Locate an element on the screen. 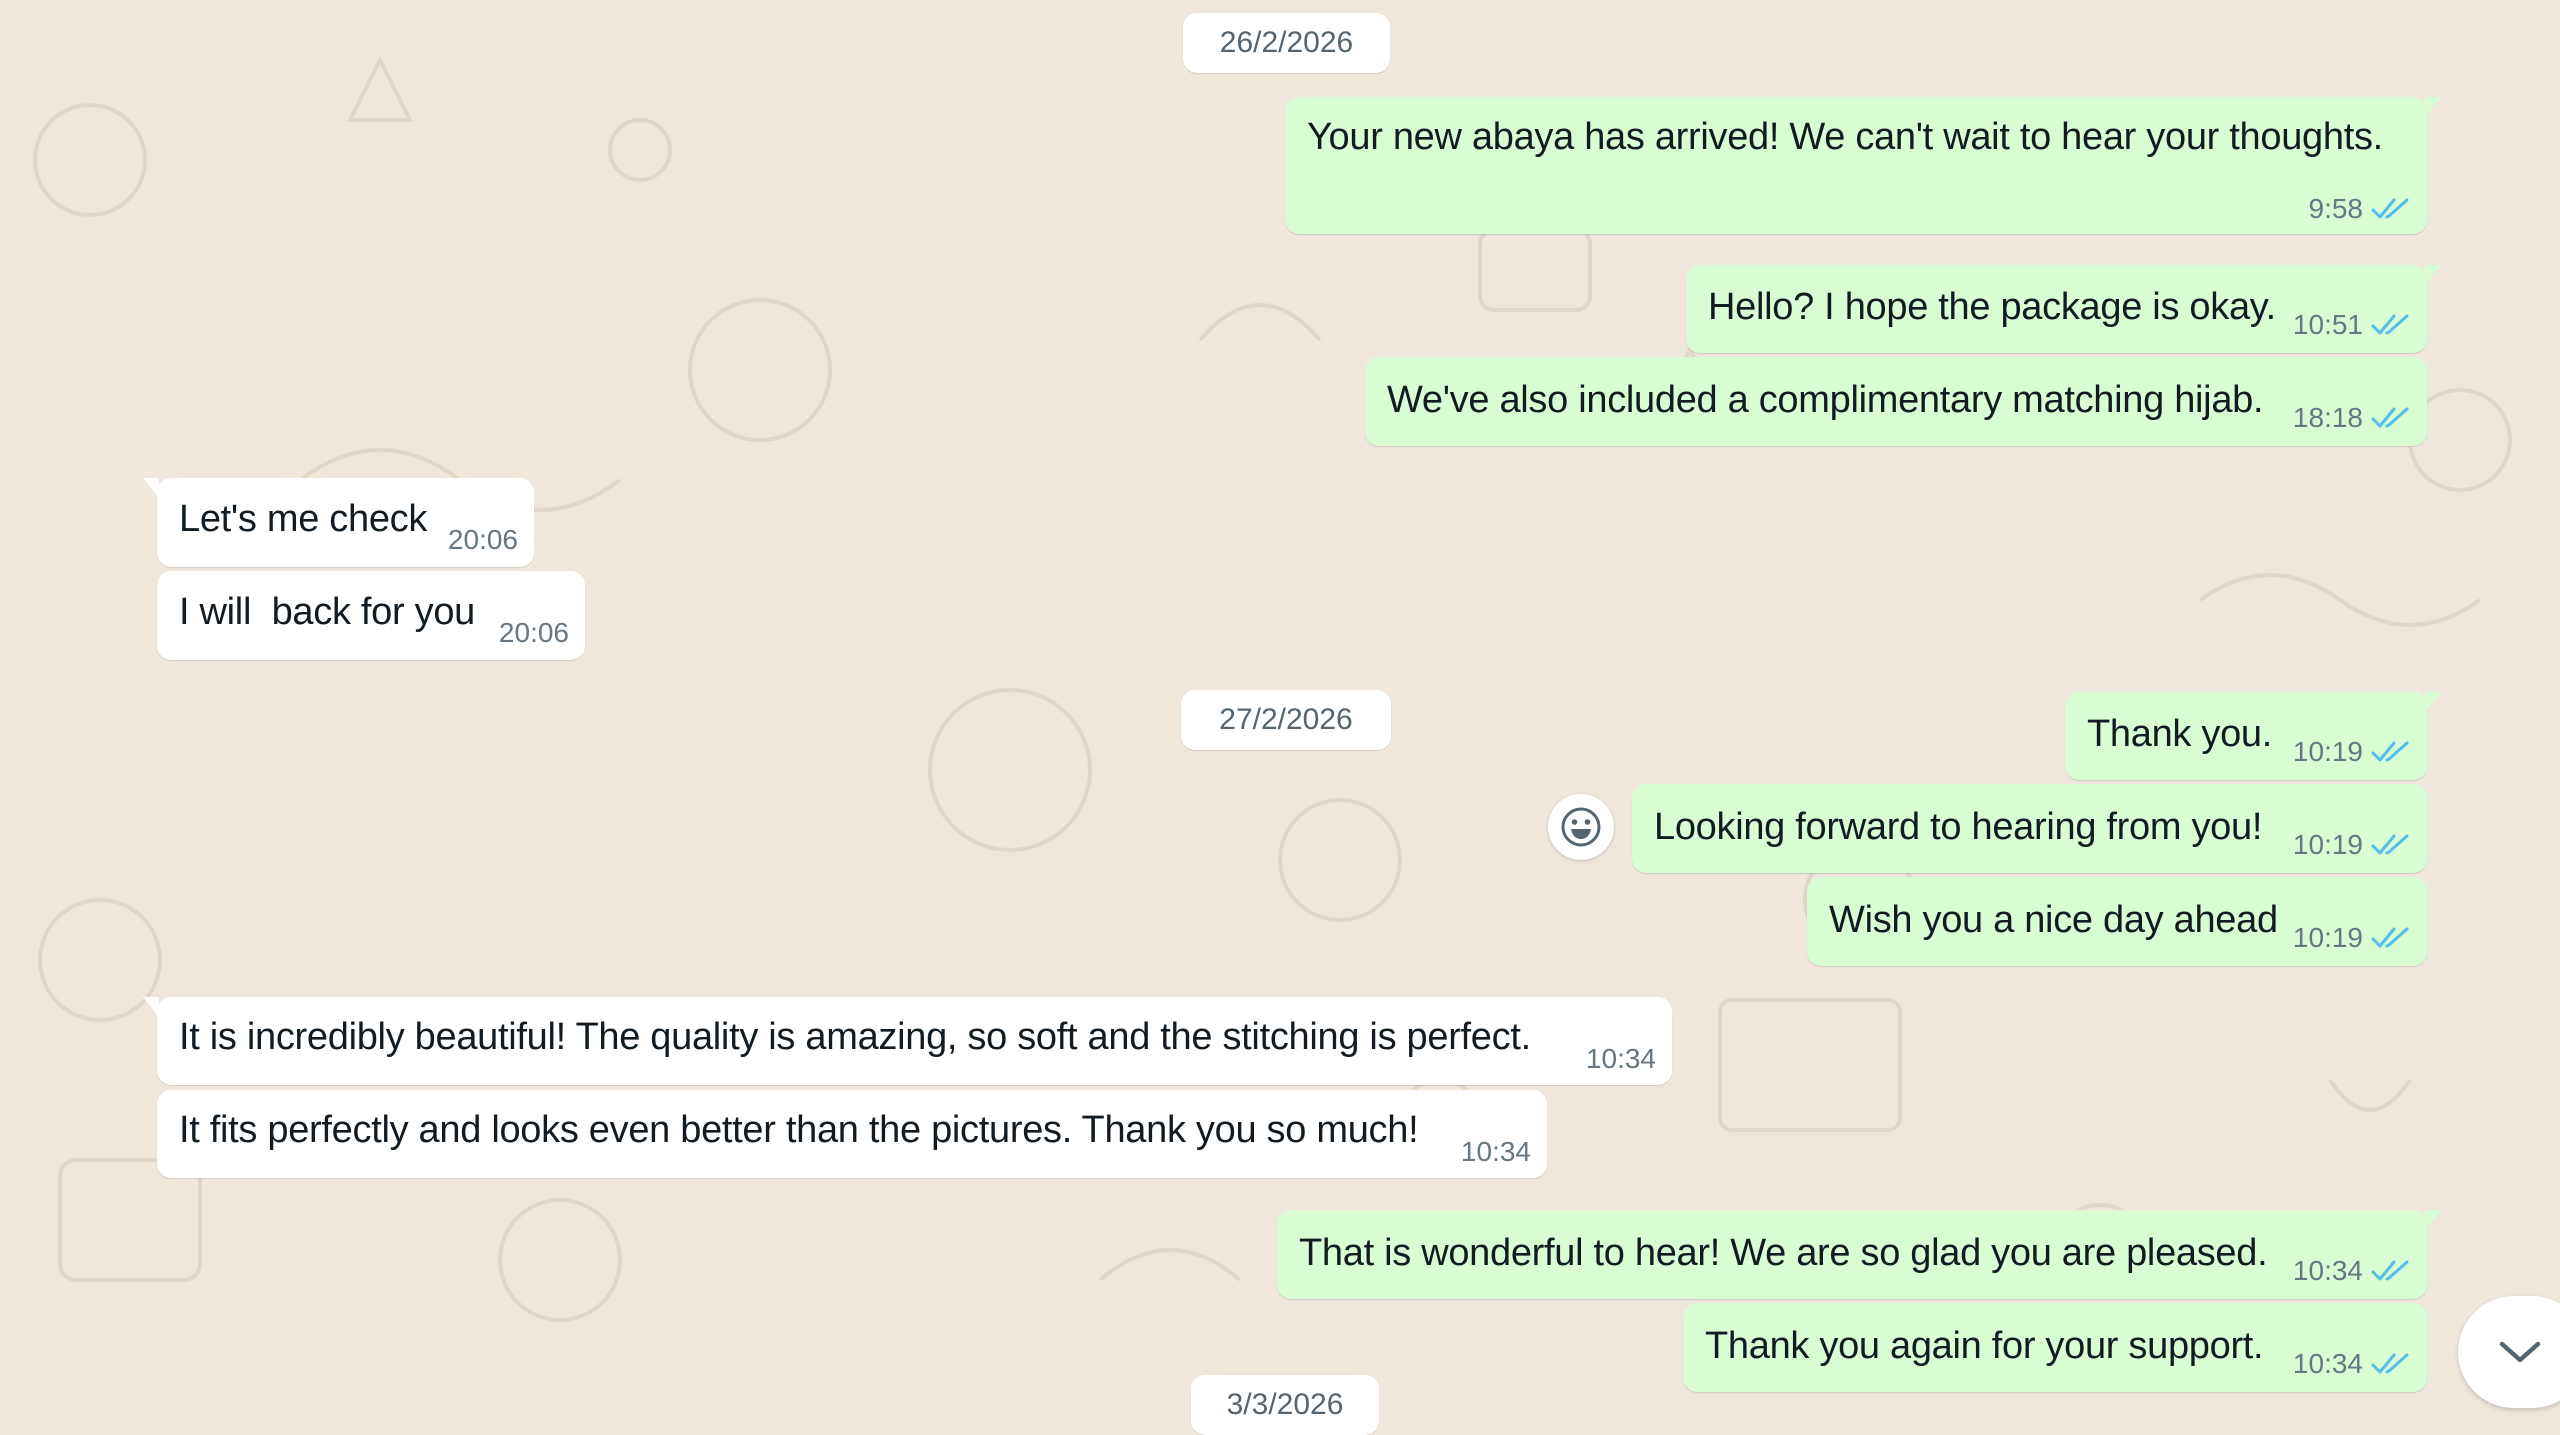 Image resolution: width=2560 pixels, height=1435 pixels. message-time: 18:18 is located at coordinates (2327, 417).